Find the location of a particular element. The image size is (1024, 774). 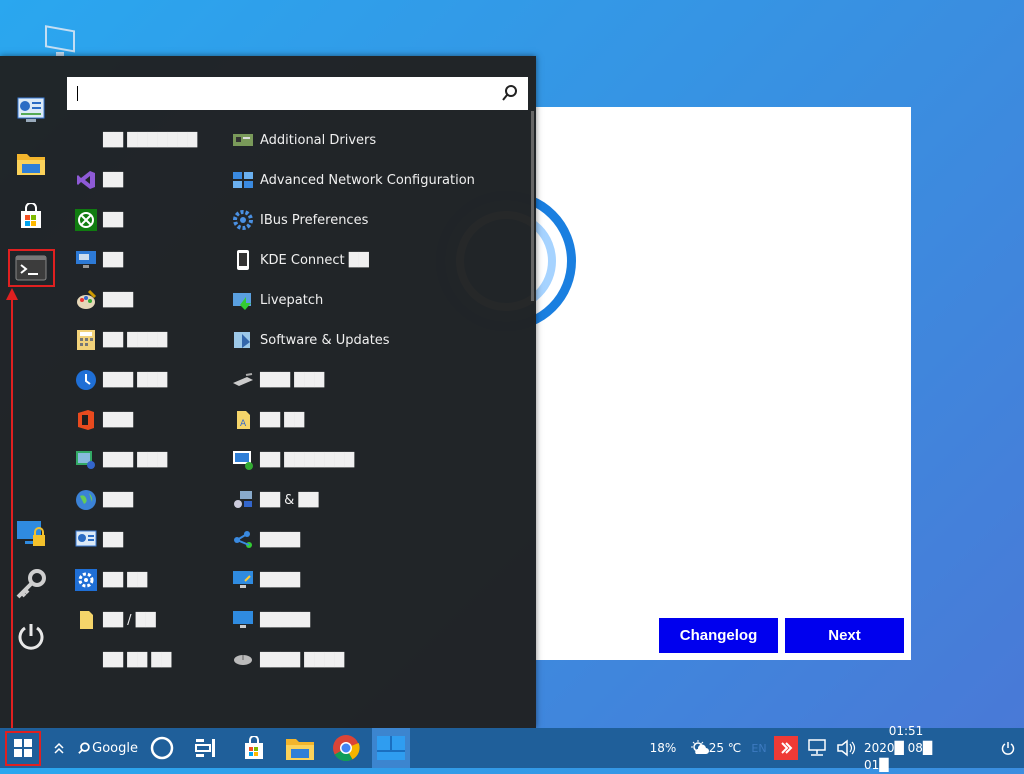

taskbar-welcome-app is located at coordinates (391, 748).